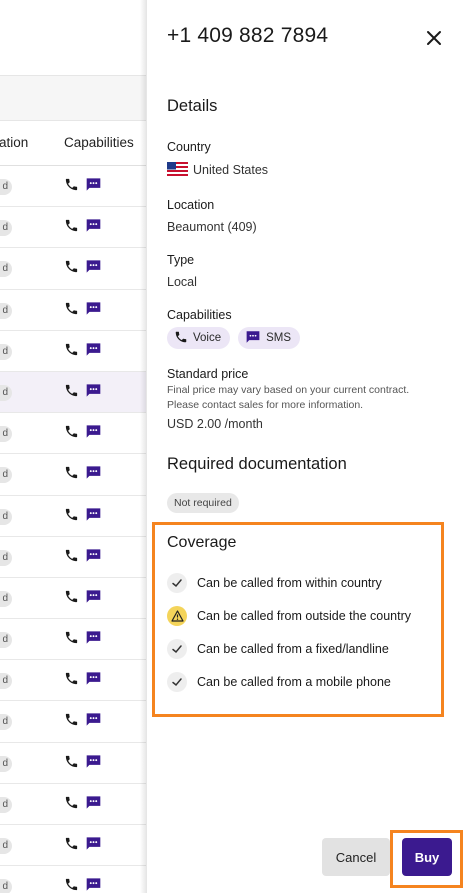  What do you see at coordinates (234, 338) in the screenshot?
I see `capabilities-chips: Voice SMS` at bounding box center [234, 338].